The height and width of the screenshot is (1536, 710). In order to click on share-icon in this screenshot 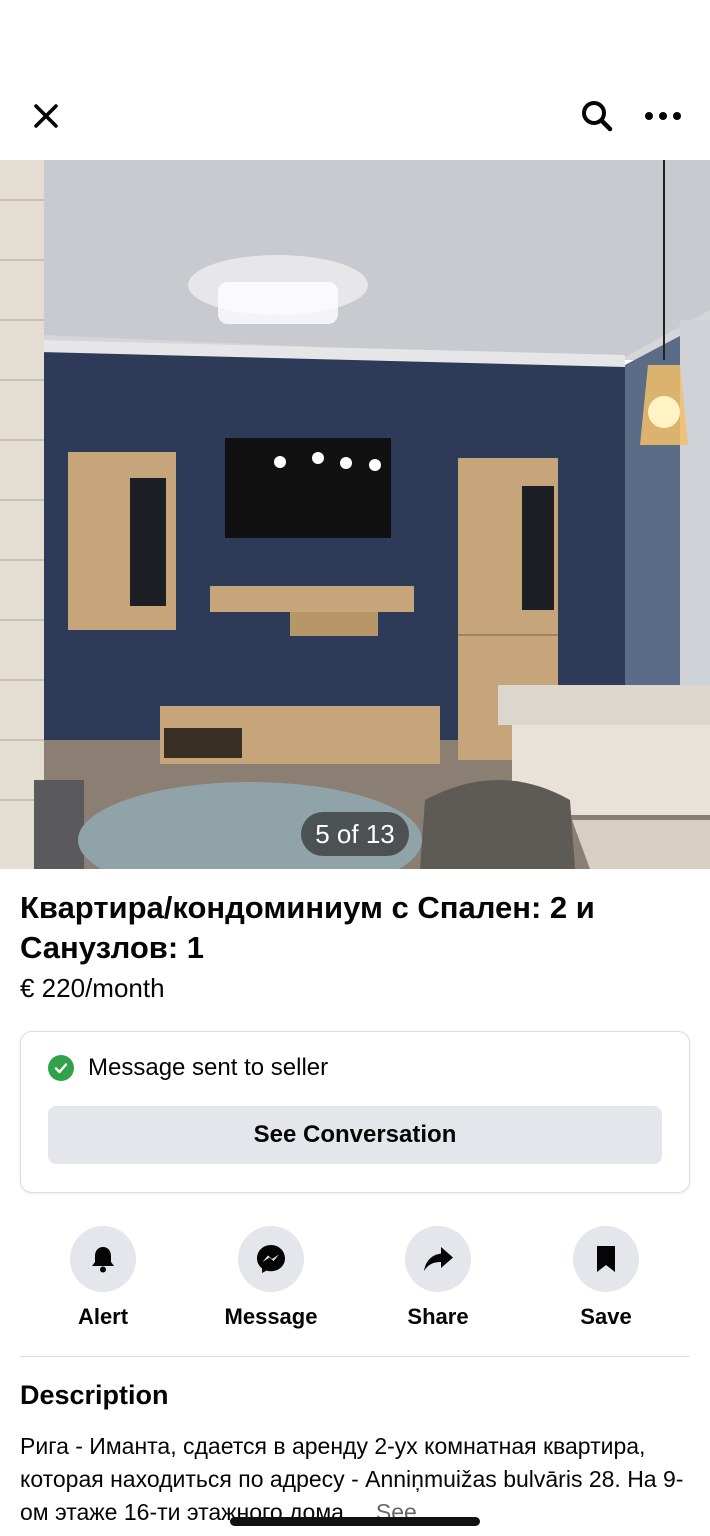, I will do `click(438, 1259)`.